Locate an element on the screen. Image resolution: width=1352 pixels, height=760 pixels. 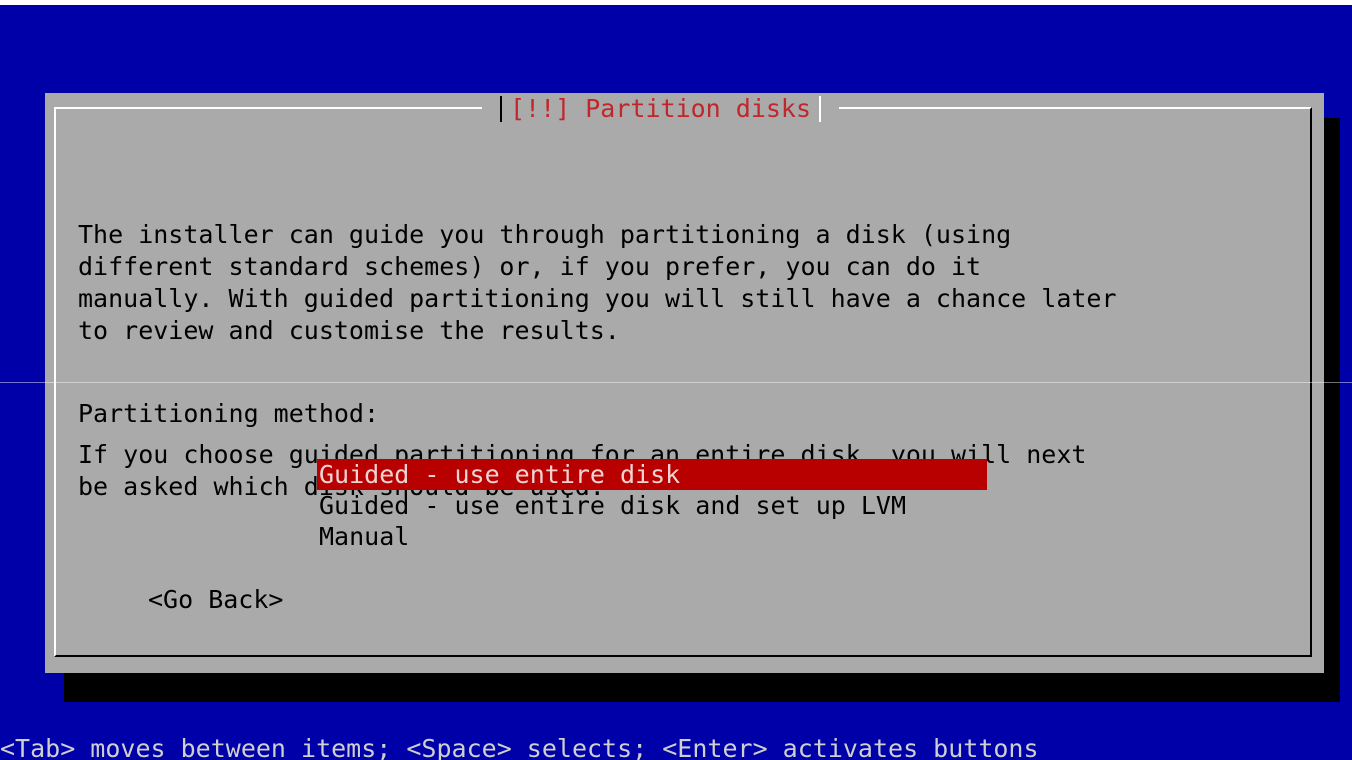
title-right-tick is located at coordinates (820, 109).